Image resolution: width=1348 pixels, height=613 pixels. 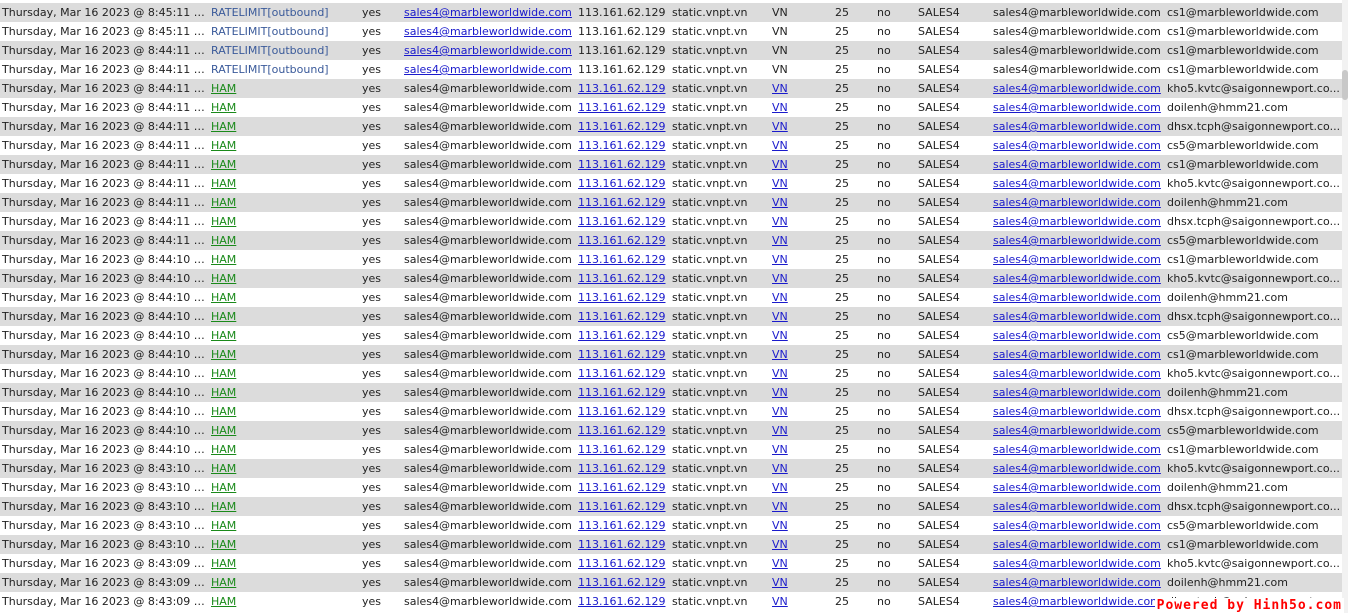 I want to click on scrollbar-thumb, so click(x=1345, y=85).